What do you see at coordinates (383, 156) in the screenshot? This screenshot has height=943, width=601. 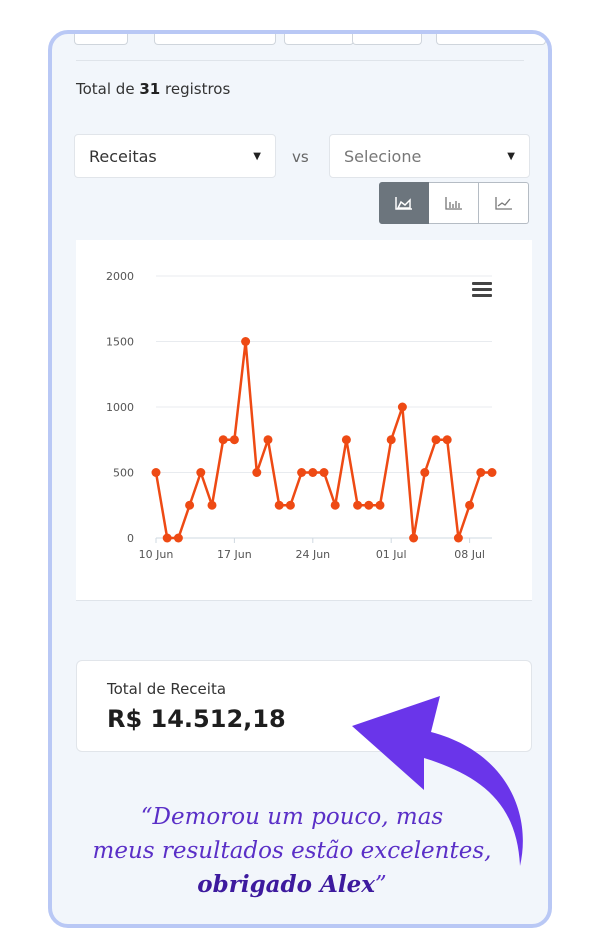 I see `compare-select-placeholder: Selecione` at bounding box center [383, 156].